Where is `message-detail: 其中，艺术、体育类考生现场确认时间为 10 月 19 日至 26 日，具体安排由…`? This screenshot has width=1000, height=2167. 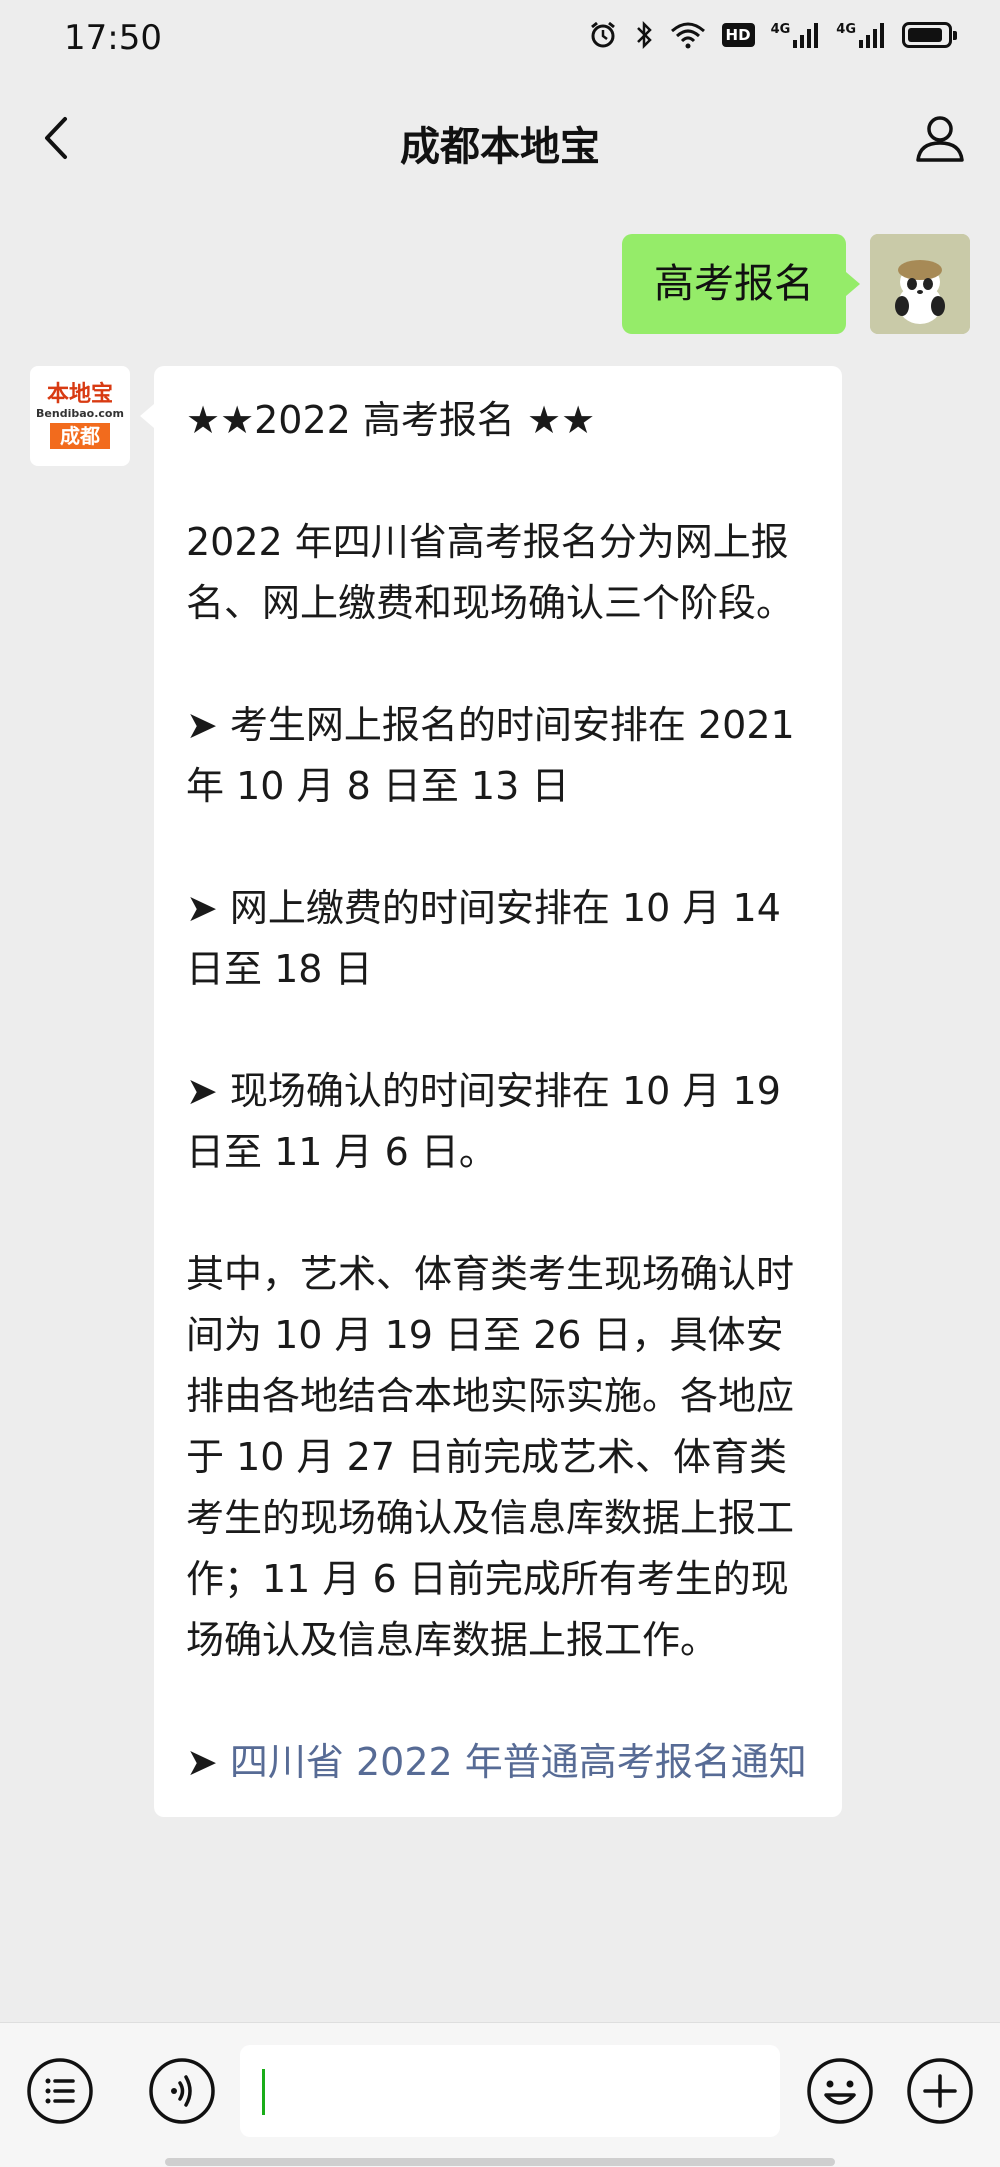
message-detail: 其中，艺术、体育类考生现场确认时间为 10 月 19 日至 26 日，具体安排由… is located at coordinates (490, 1457).